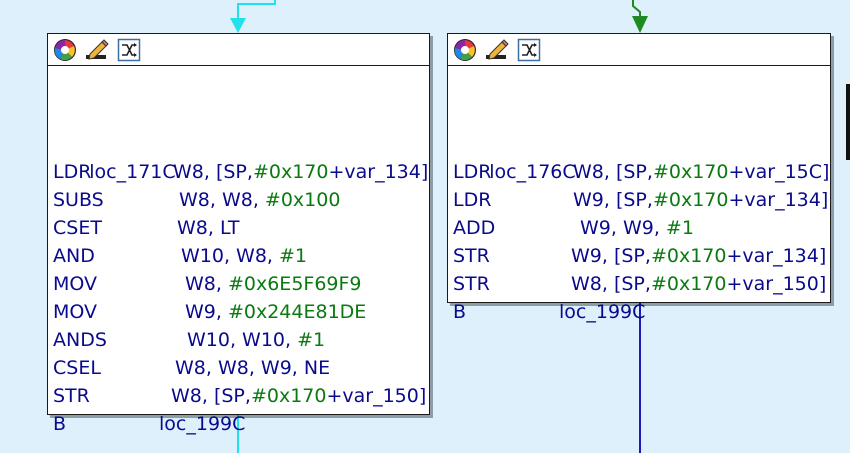  I want to click on instruction-operands: W8, W8, #0x100, so click(259, 200).